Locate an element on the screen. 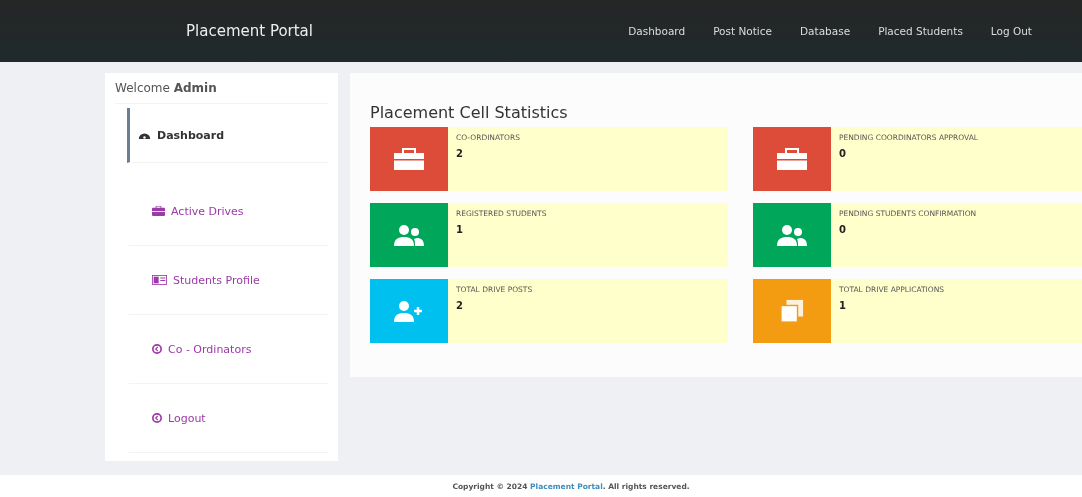 This screenshot has height=497, width=1082. sidebar-item: Students Profile is located at coordinates (227, 281).